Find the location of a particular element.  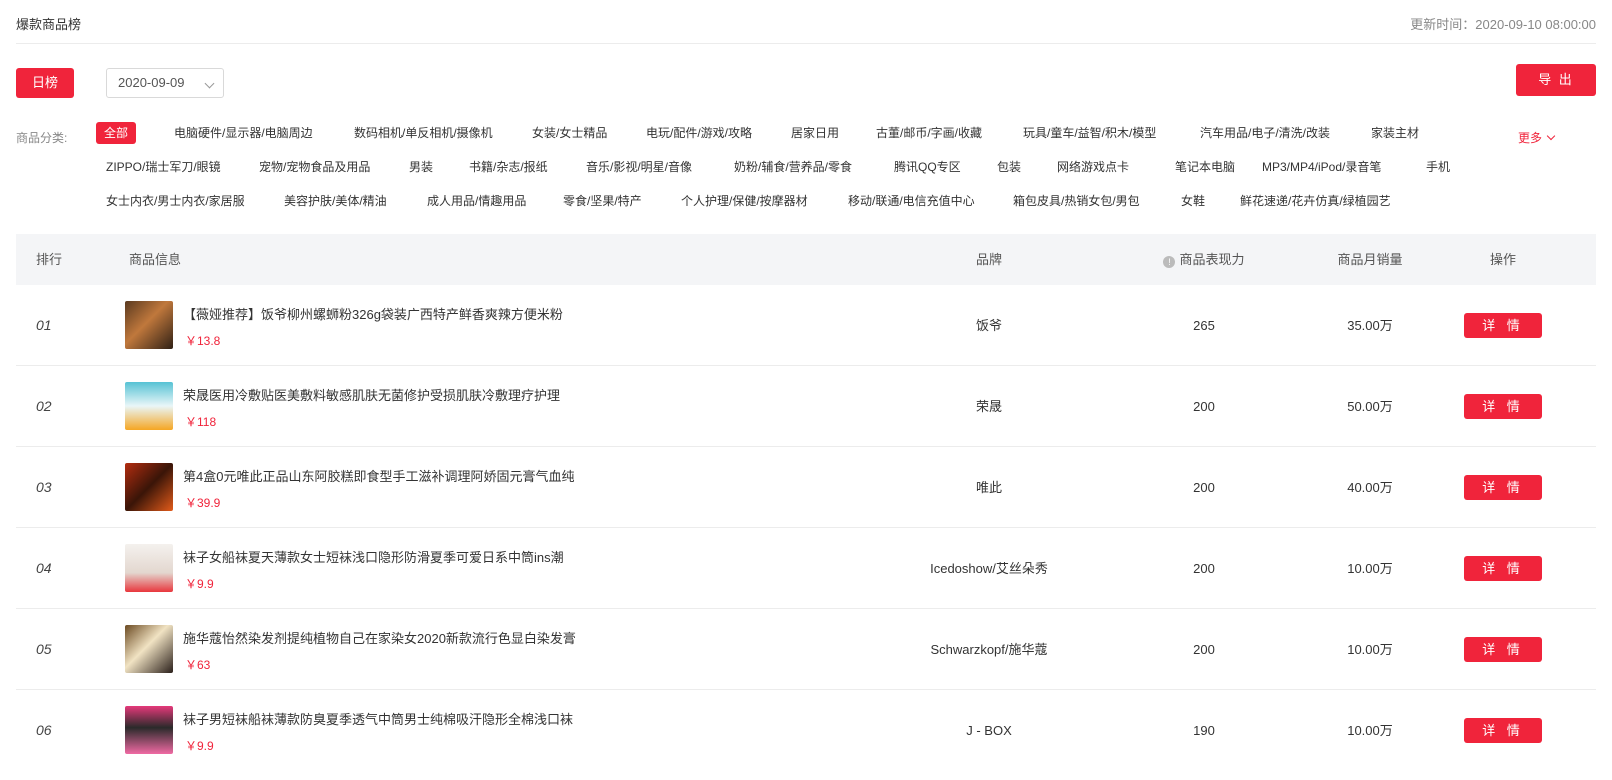

product-price: ￥13.8 is located at coordinates (203, 341).